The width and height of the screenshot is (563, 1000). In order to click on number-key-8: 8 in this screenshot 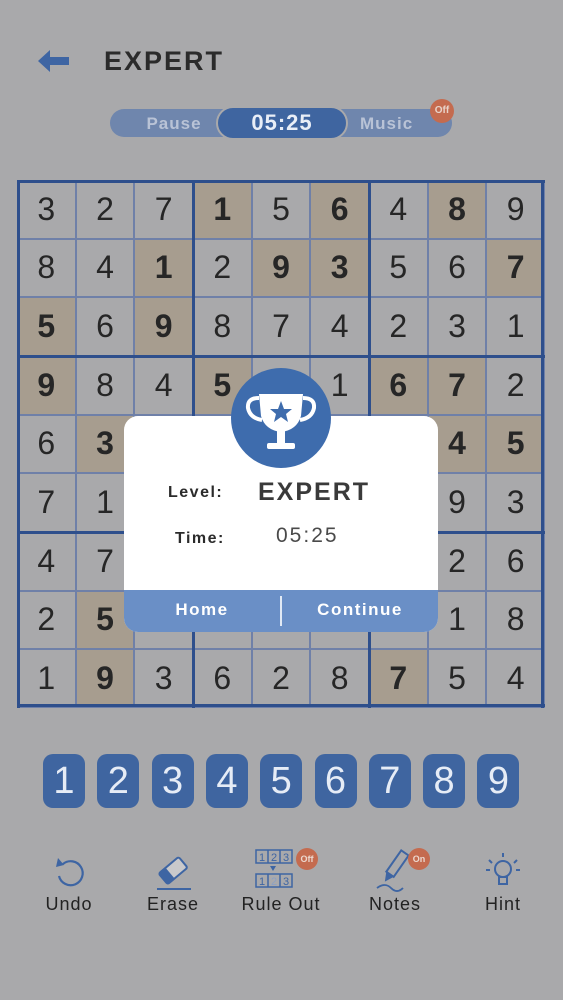, I will do `click(444, 781)`.